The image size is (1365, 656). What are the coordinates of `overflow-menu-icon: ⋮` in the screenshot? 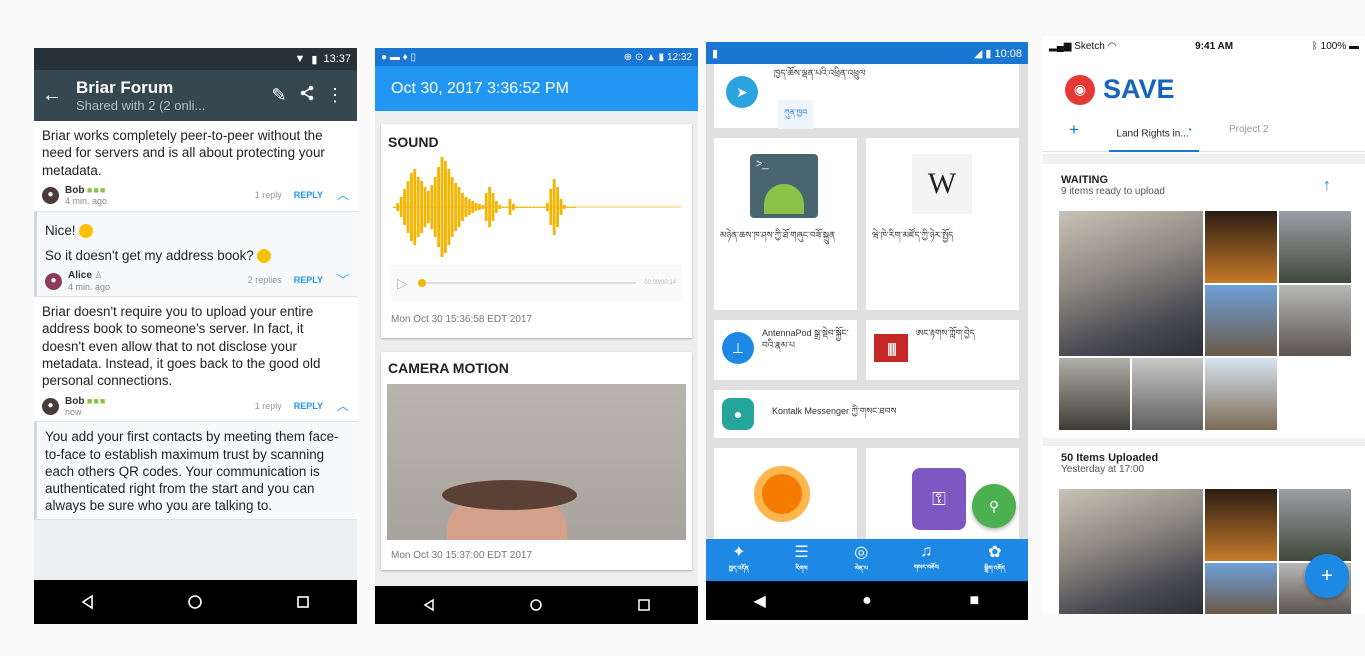 It's located at (335, 95).